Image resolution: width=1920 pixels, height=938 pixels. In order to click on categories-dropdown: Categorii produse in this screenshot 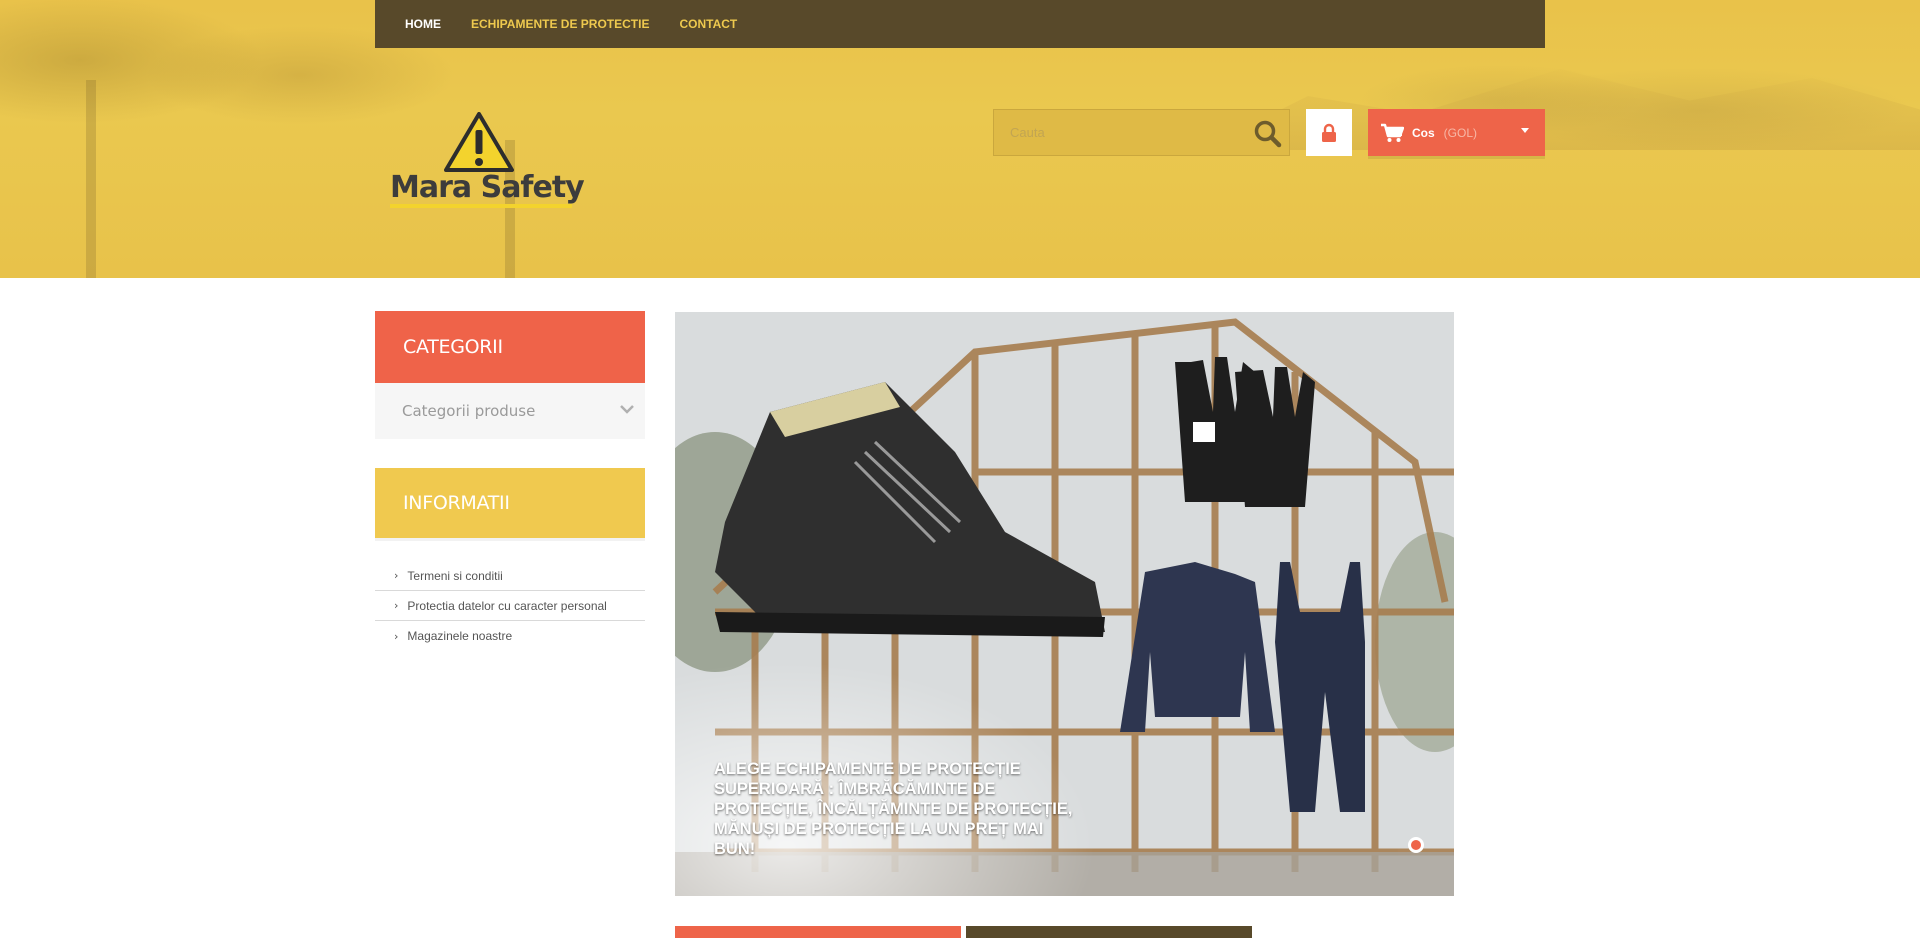, I will do `click(510, 411)`.